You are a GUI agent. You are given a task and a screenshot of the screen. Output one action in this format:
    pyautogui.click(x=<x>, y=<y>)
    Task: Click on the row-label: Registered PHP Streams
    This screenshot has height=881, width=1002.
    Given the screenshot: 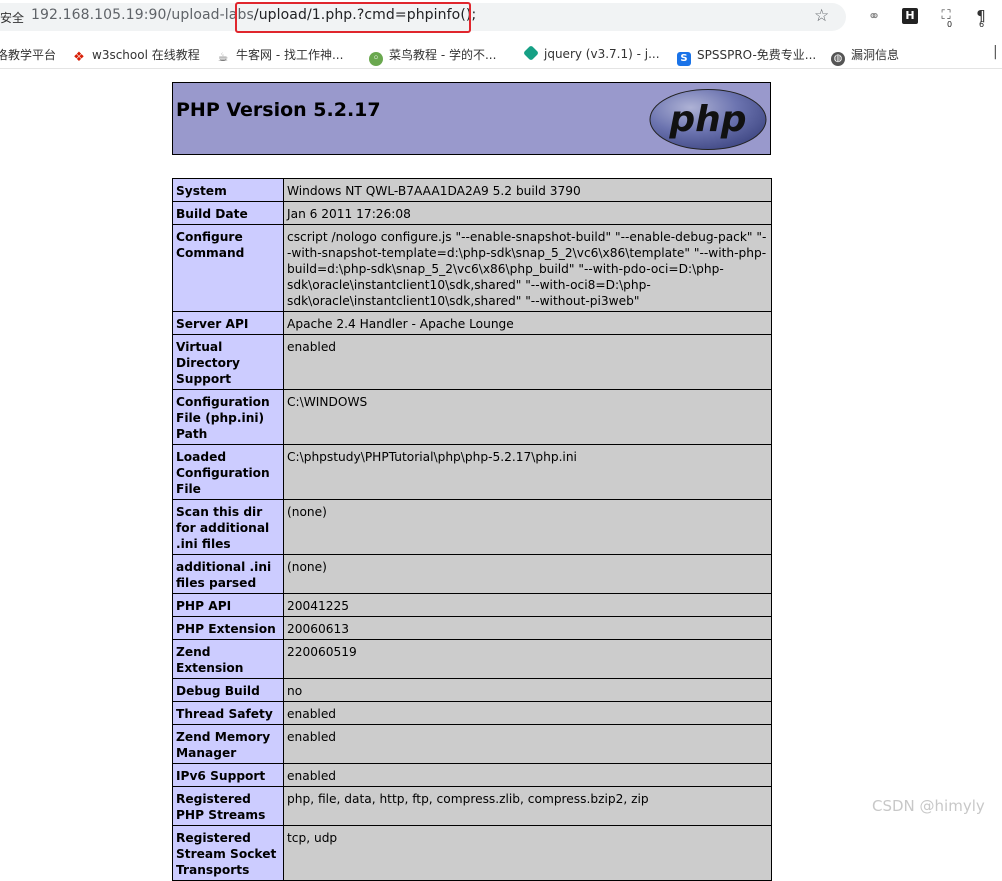 What is the action you would take?
    pyautogui.click(x=228, y=806)
    